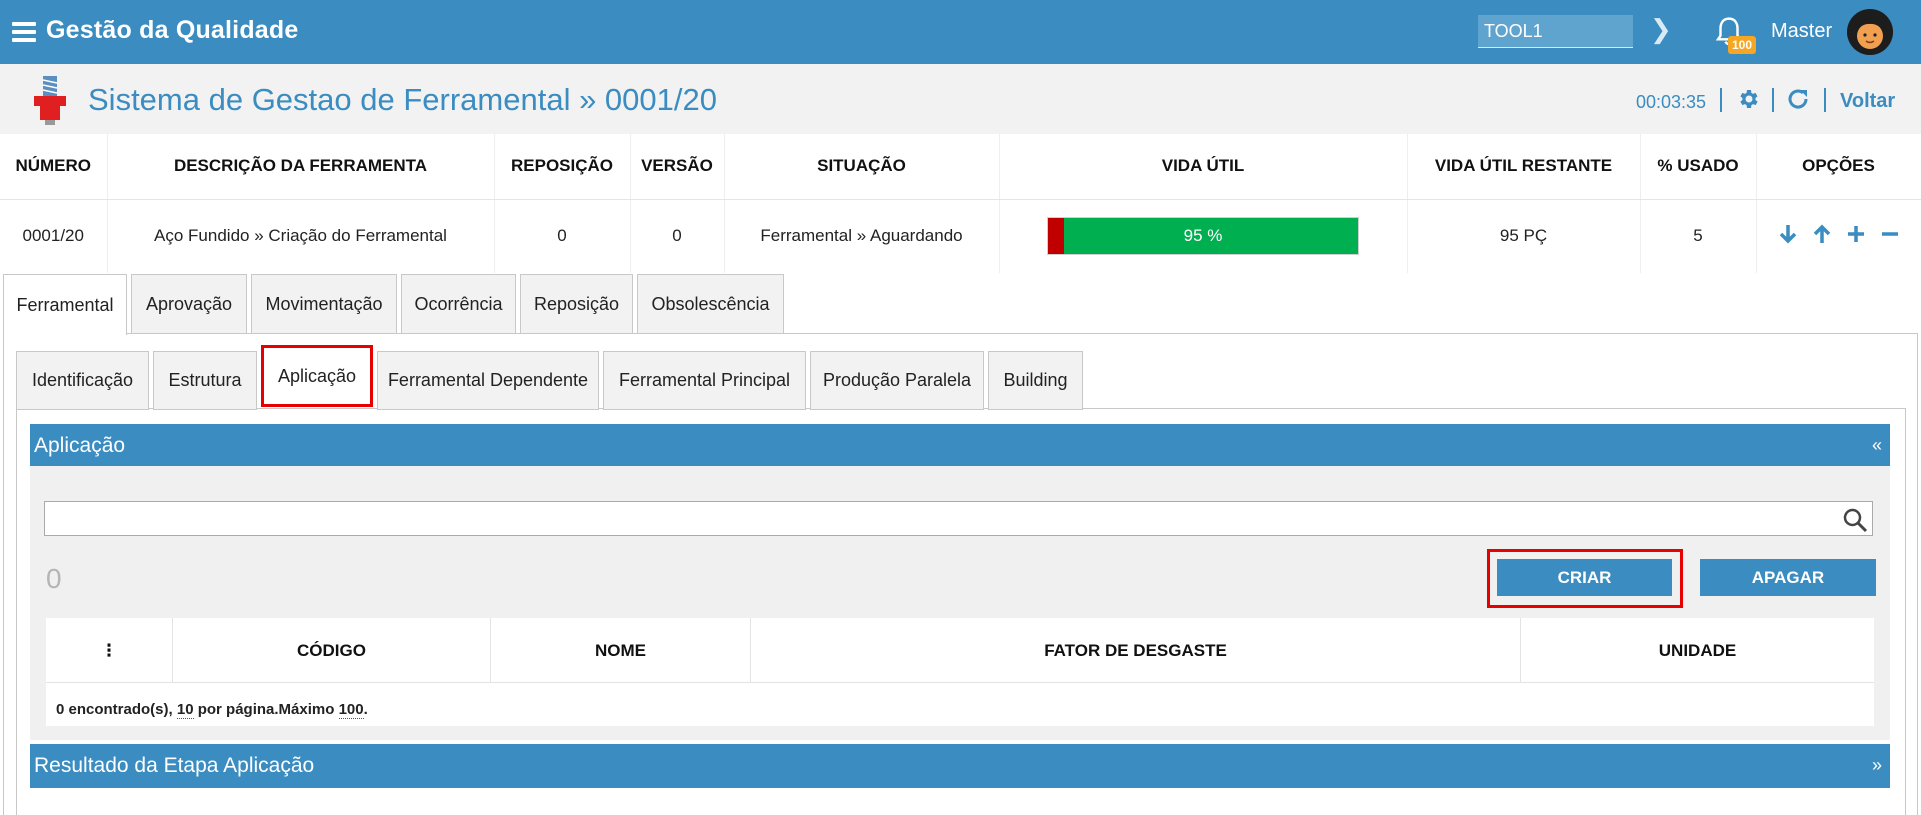 The image size is (1921, 815). What do you see at coordinates (960, 32) in the screenshot?
I see `top-bar: Gestão da Qualidade ❯ 100 Master` at bounding box center [960, 32].